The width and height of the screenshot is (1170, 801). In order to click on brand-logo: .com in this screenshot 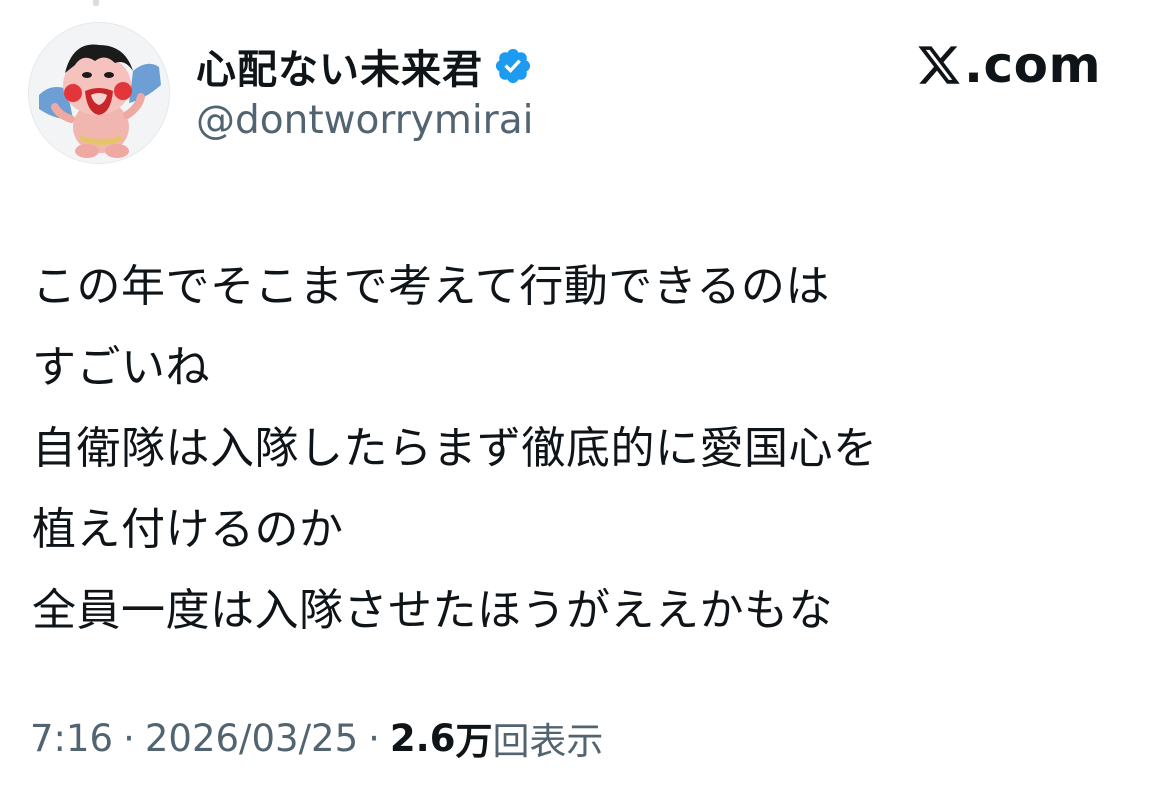, I will do `click(1008, 65)`.